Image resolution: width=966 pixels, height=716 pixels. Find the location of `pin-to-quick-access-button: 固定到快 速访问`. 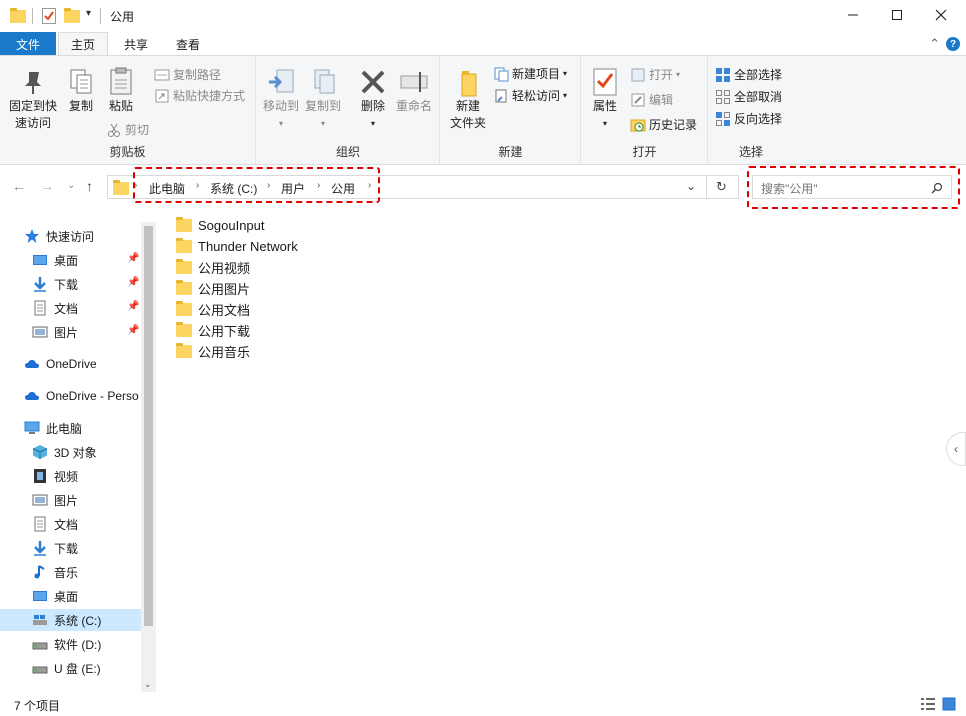

pin-to-quick-access-button: 固定到快 速访问 is located at coordinates (33, 99).